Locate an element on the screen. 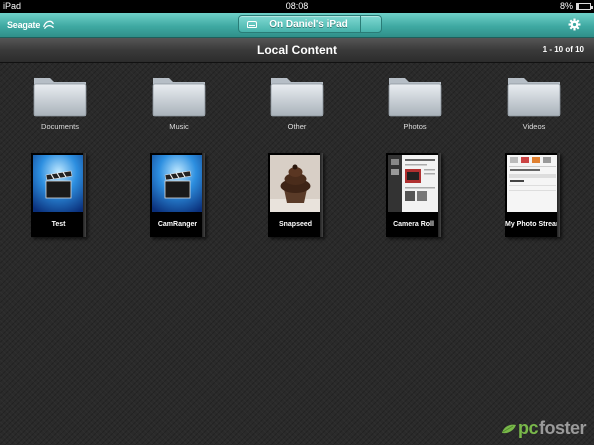 Image resolution: width=594 pixels, height=445 pixels. folder-music: Music is located at coordinates (179, 101).